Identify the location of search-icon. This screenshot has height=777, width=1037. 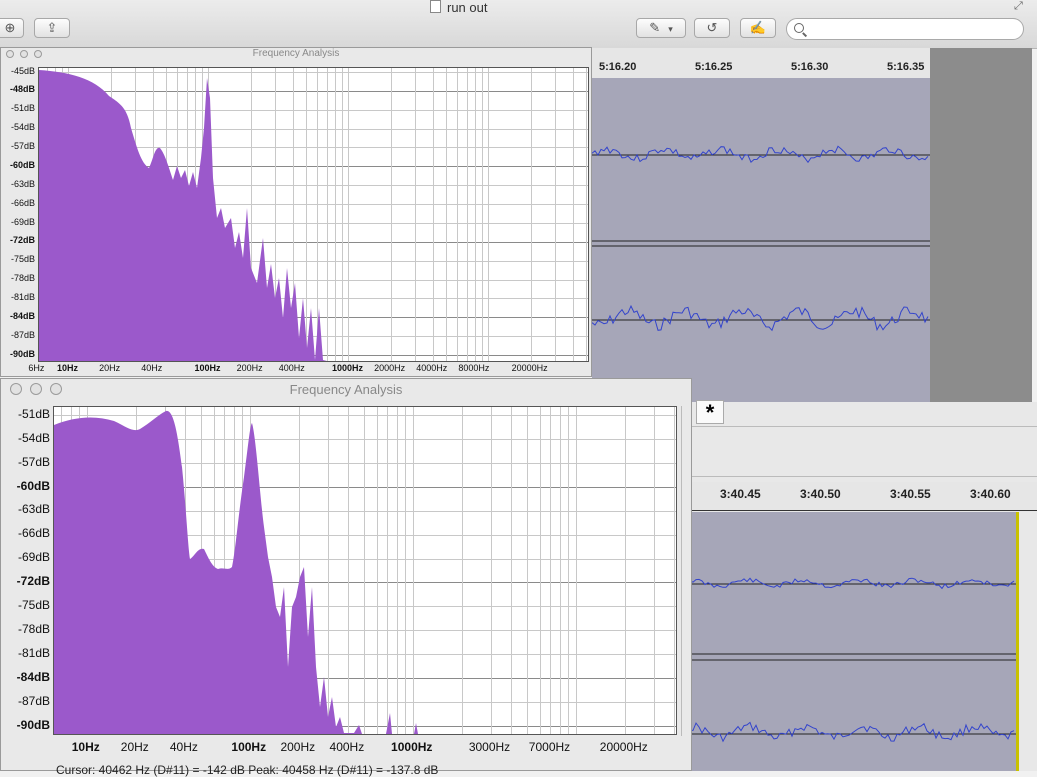
(799, 28).